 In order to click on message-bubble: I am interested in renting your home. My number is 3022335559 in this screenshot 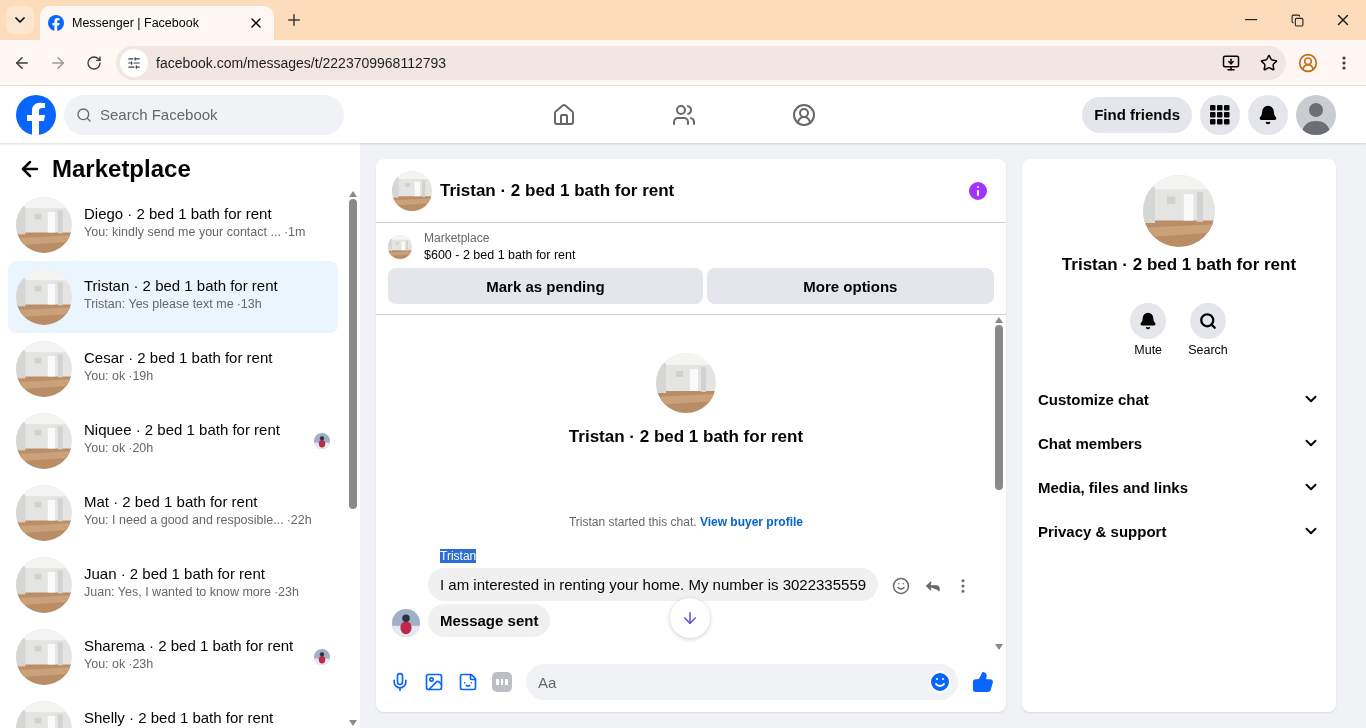, I will do `click(653, 584)`.